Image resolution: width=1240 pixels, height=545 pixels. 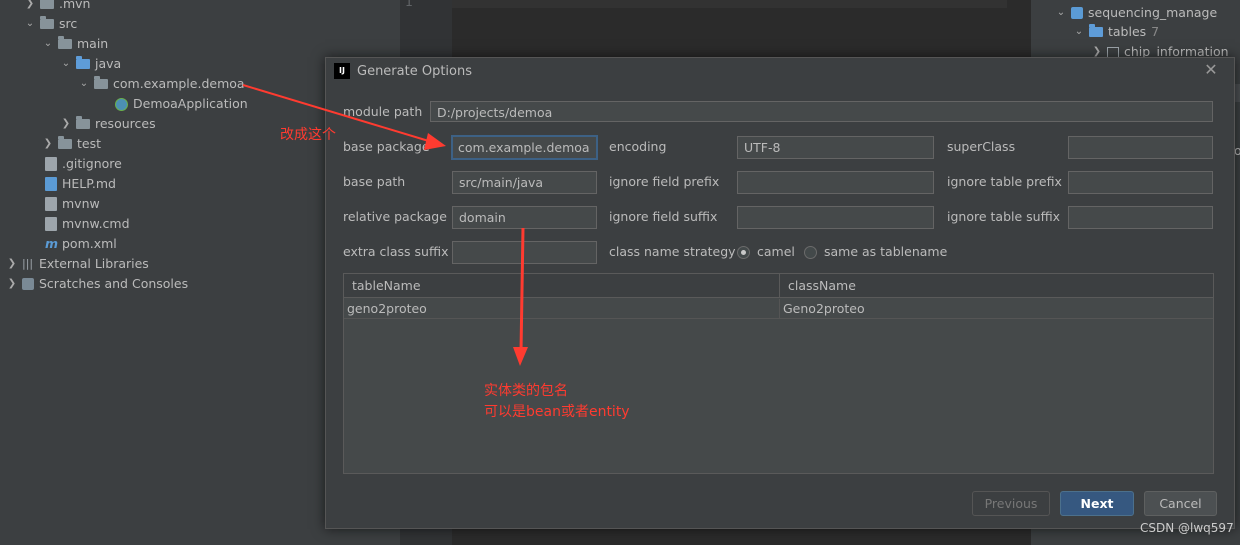 I want to click on tree-item-label: mvnw, so click(x=81, y=203).